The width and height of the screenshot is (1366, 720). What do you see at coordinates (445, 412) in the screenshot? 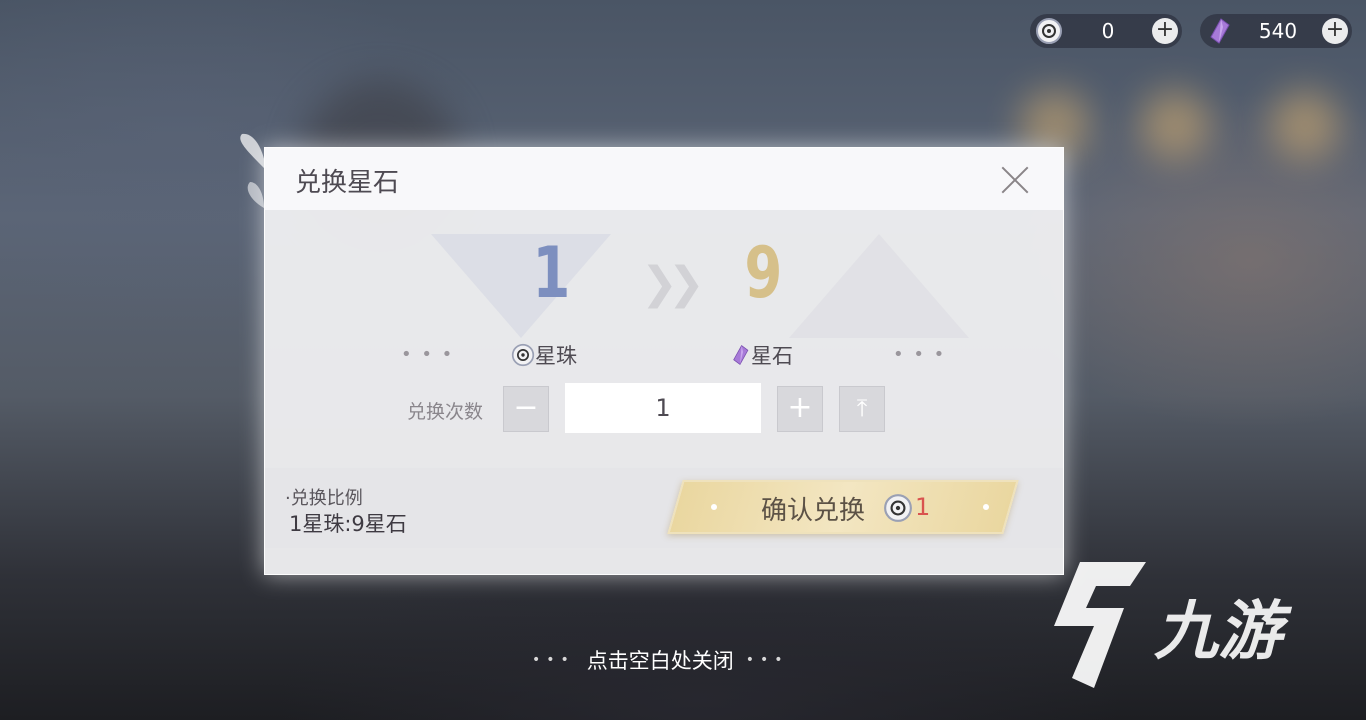
I see `exchange-count-label: 兑换次数` at bounding box center [445, 412].